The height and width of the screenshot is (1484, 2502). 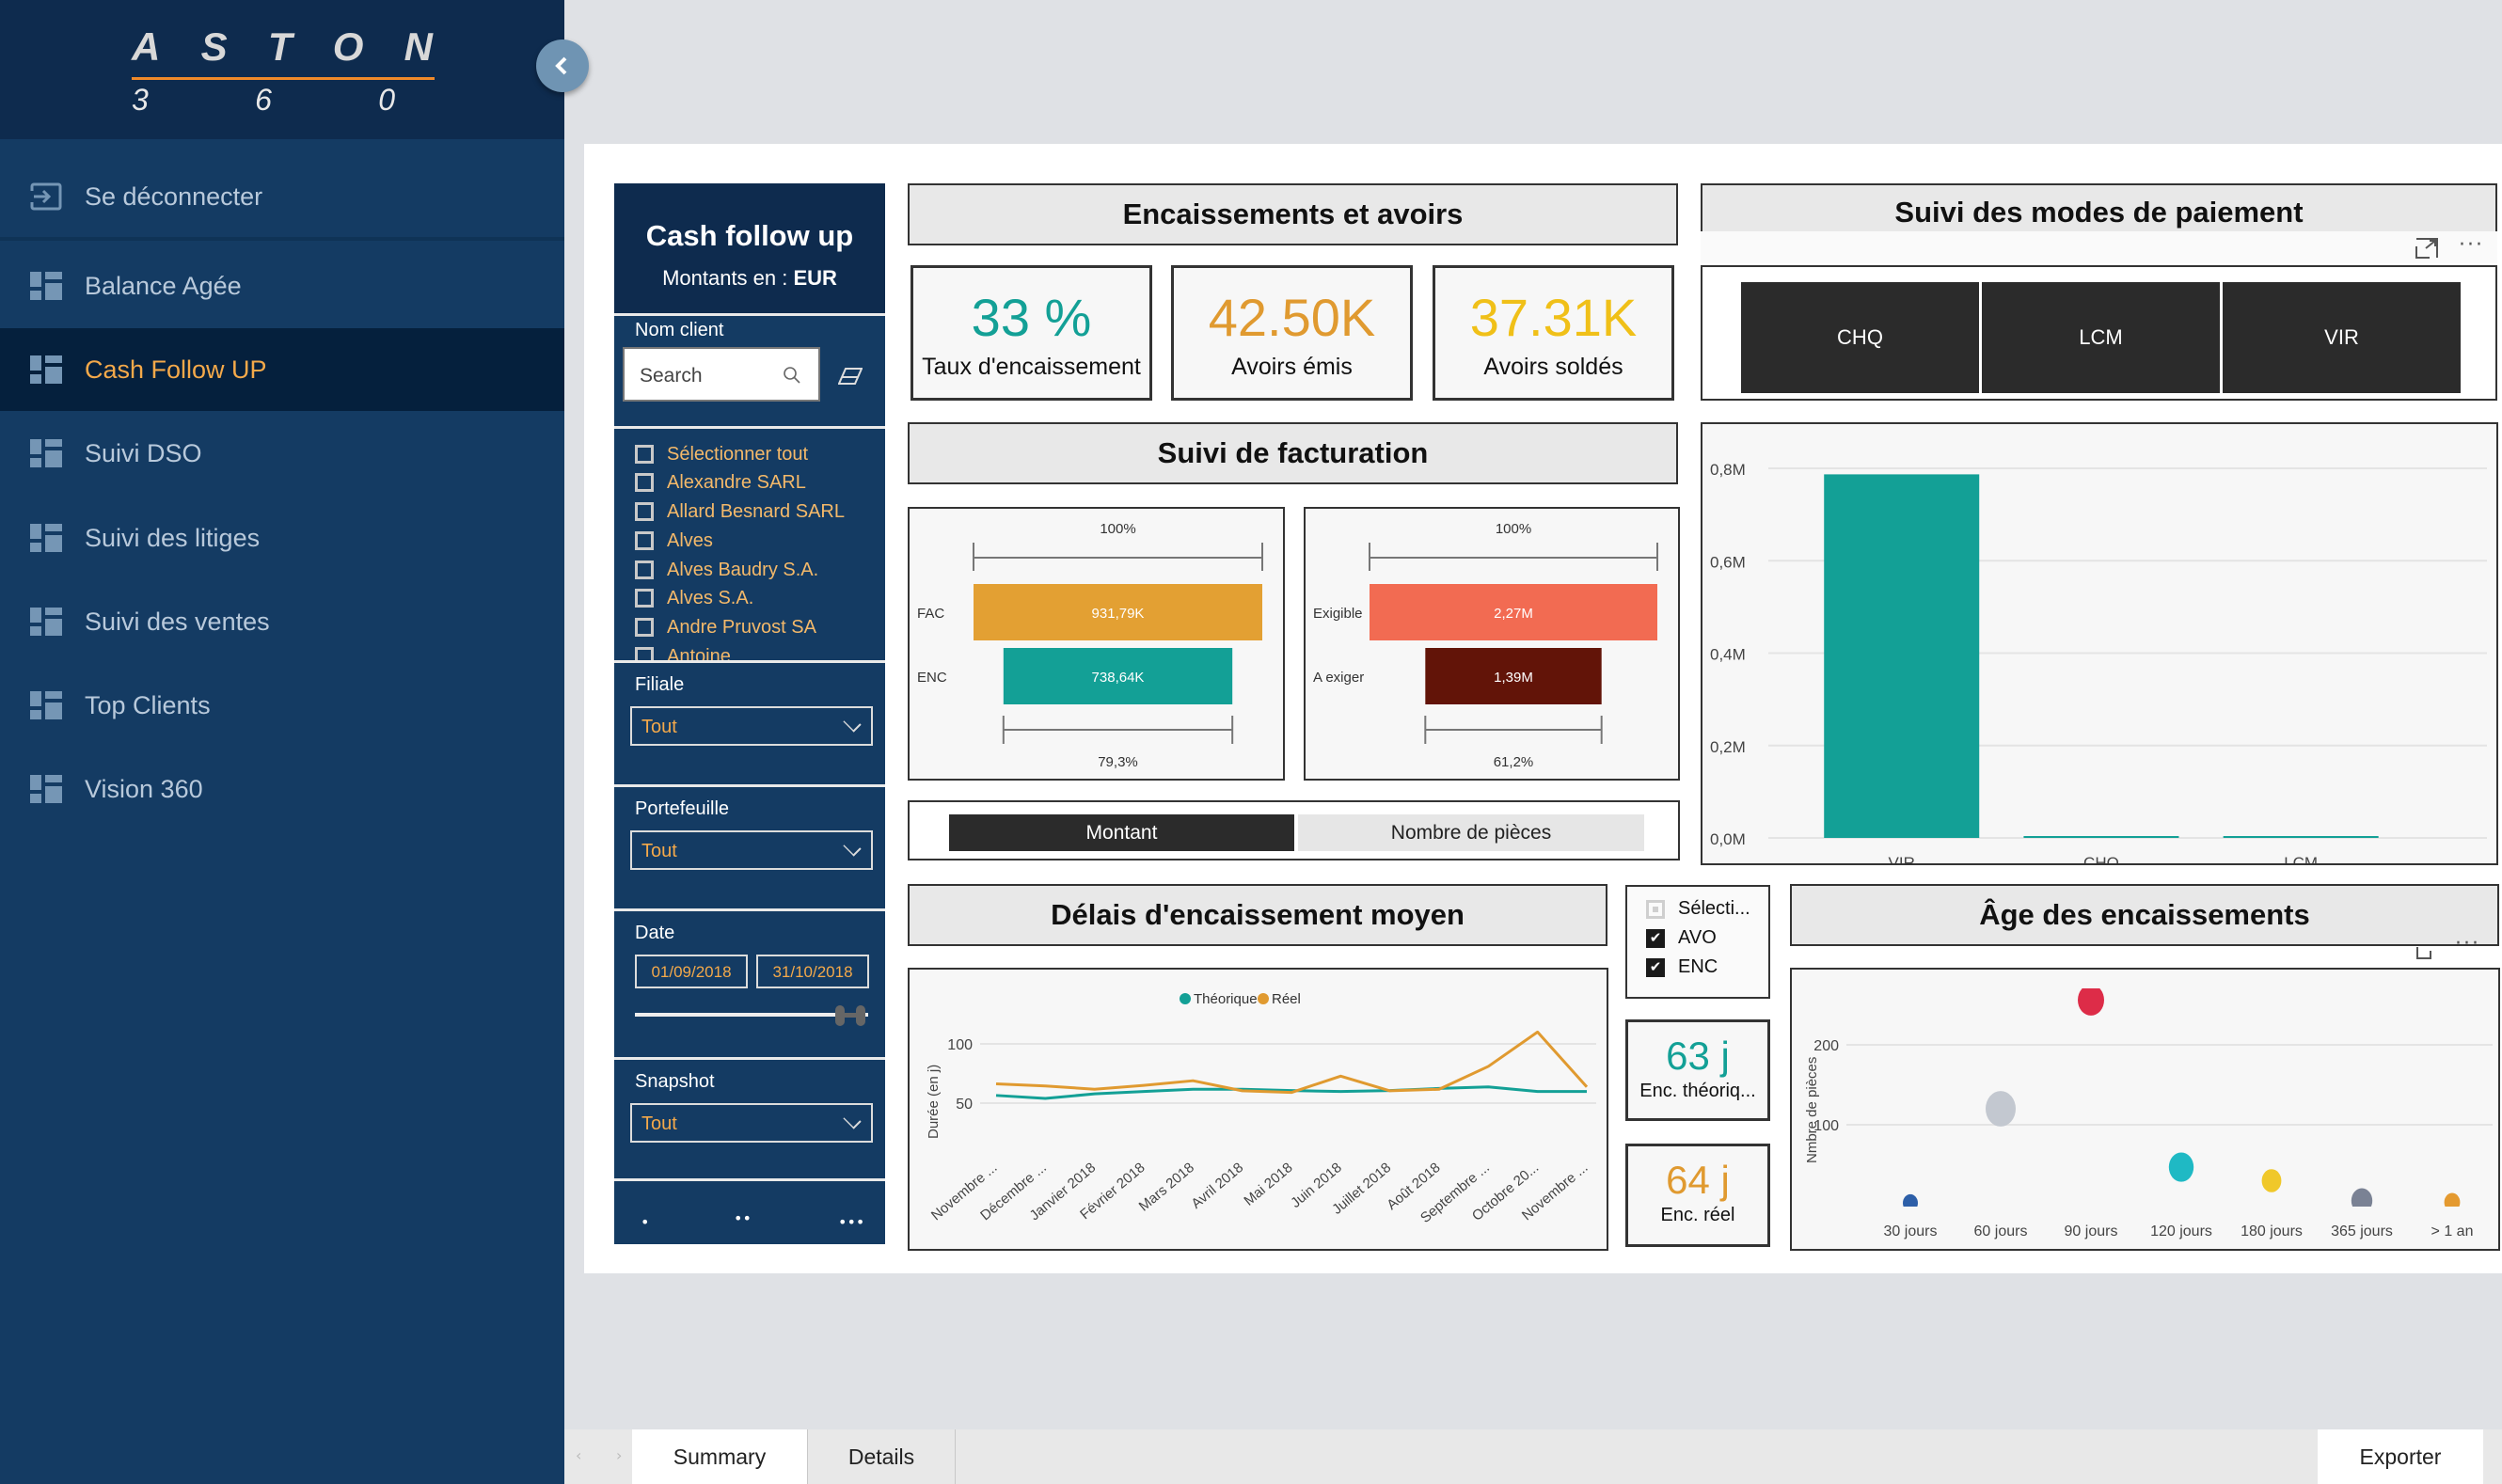 I want to click on client-item-label: Sélectionner tout, so click(x=738, y=454).